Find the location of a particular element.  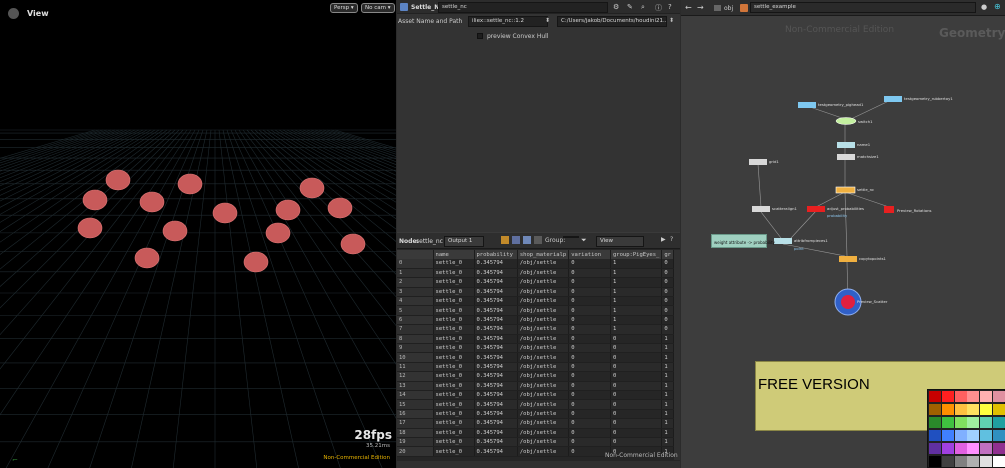

table-row: 3 settle_0 0.345794/obj/settle 0 1 0 is located at coordinates (535, 292).